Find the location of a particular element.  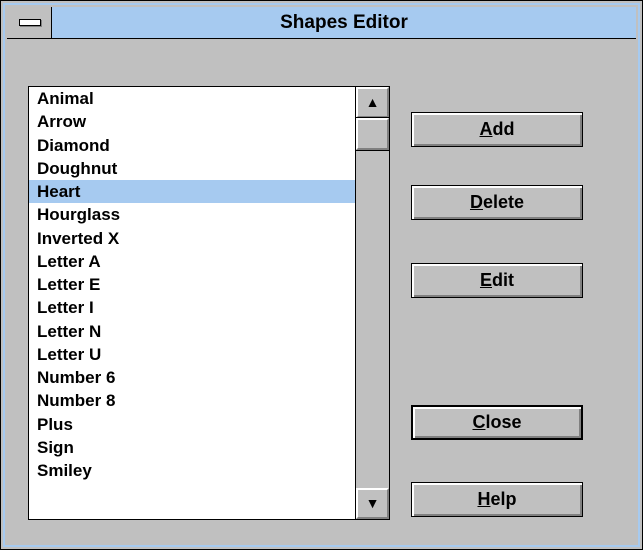

delete-label: elete is located at coordinates (503, 202).